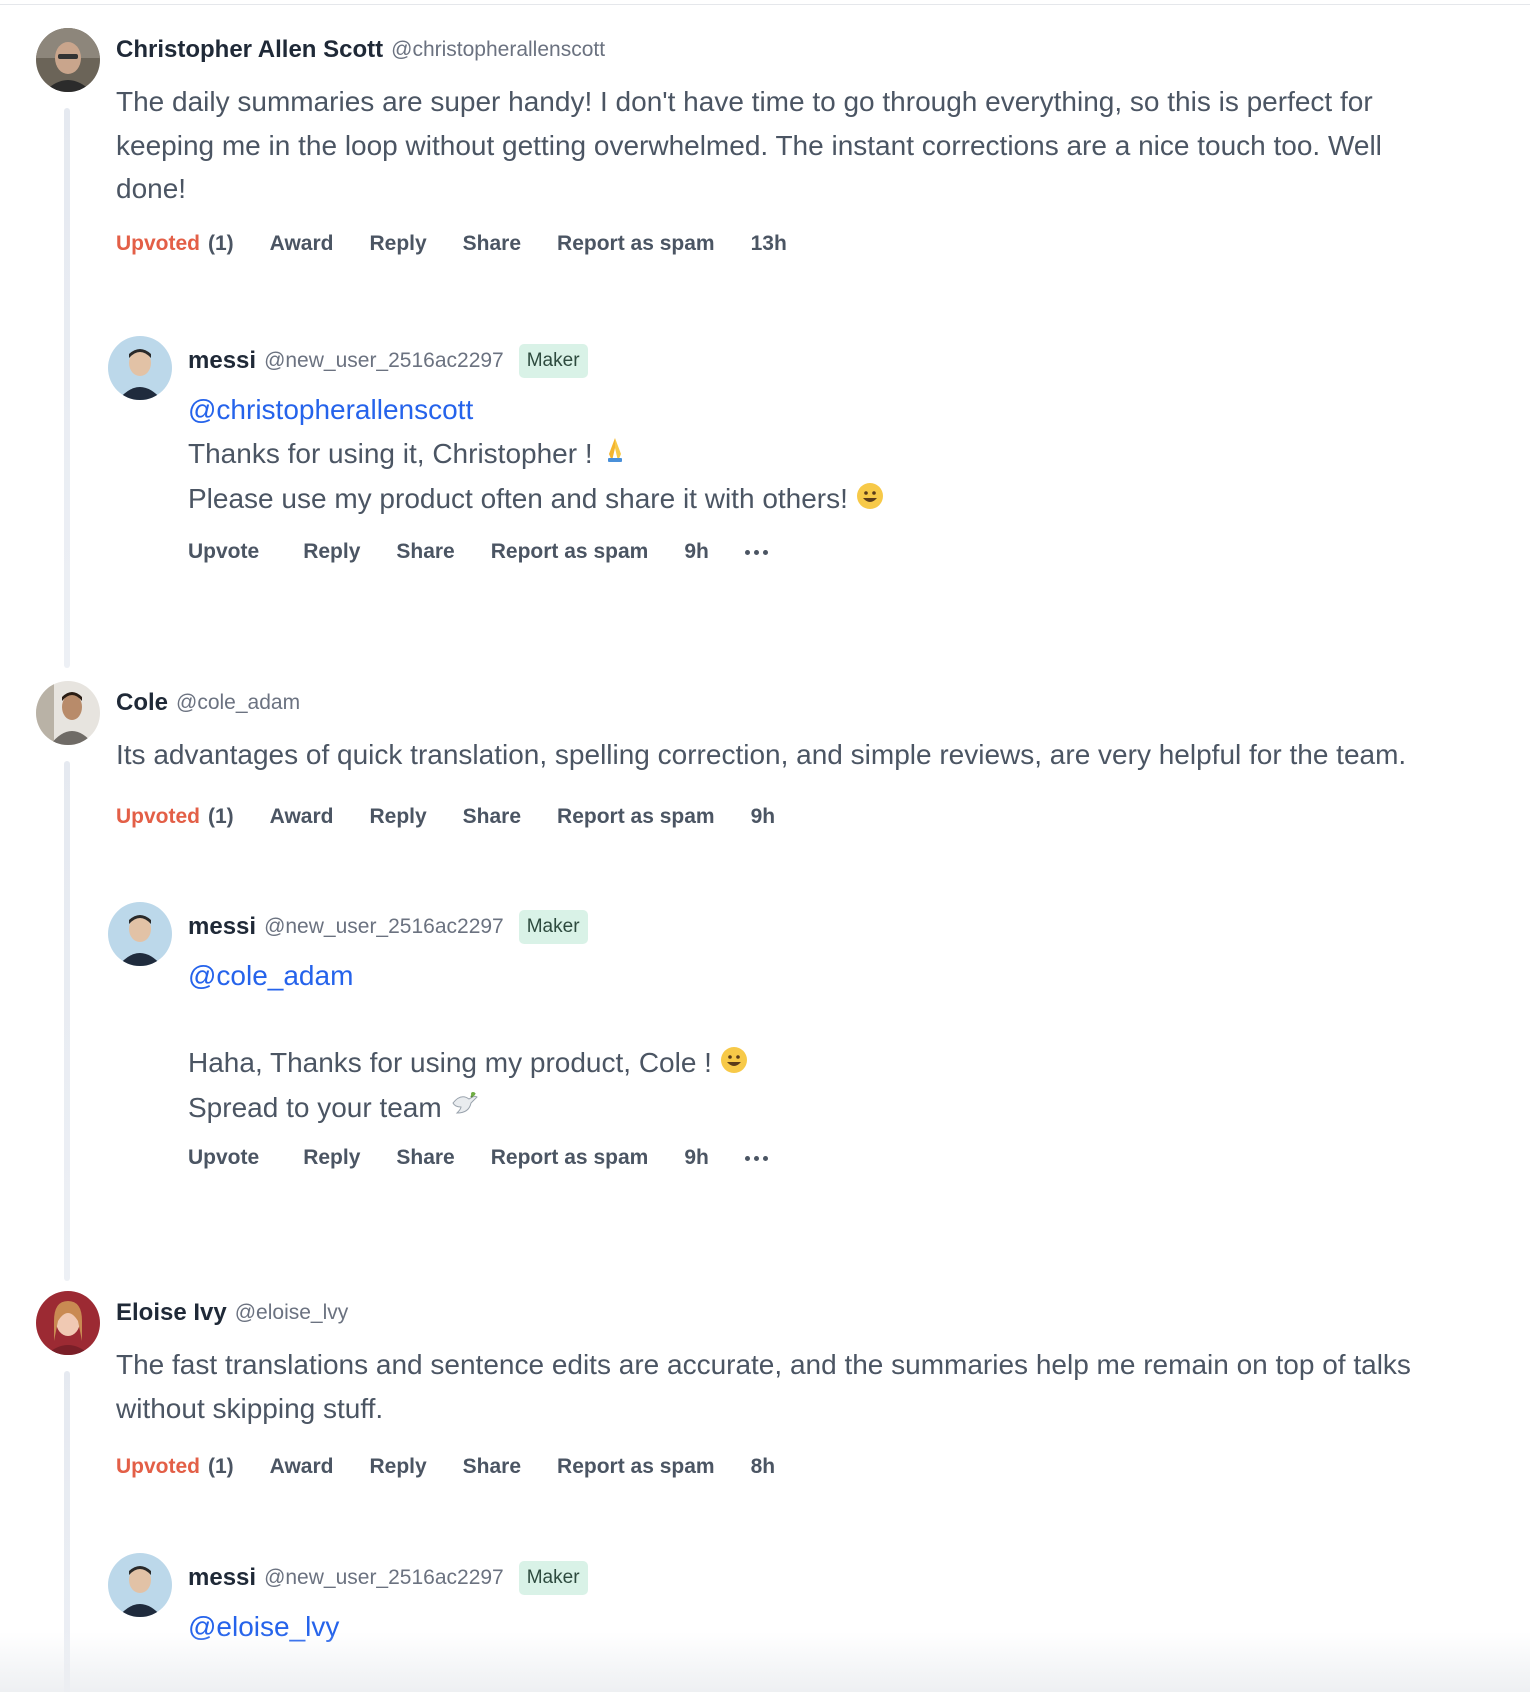 The height and width of the screenshot is (1692, 1530). Describe the element at coordinates (238, 703) in the screenshot. I see `author-handle: @cole_adam` at that location.